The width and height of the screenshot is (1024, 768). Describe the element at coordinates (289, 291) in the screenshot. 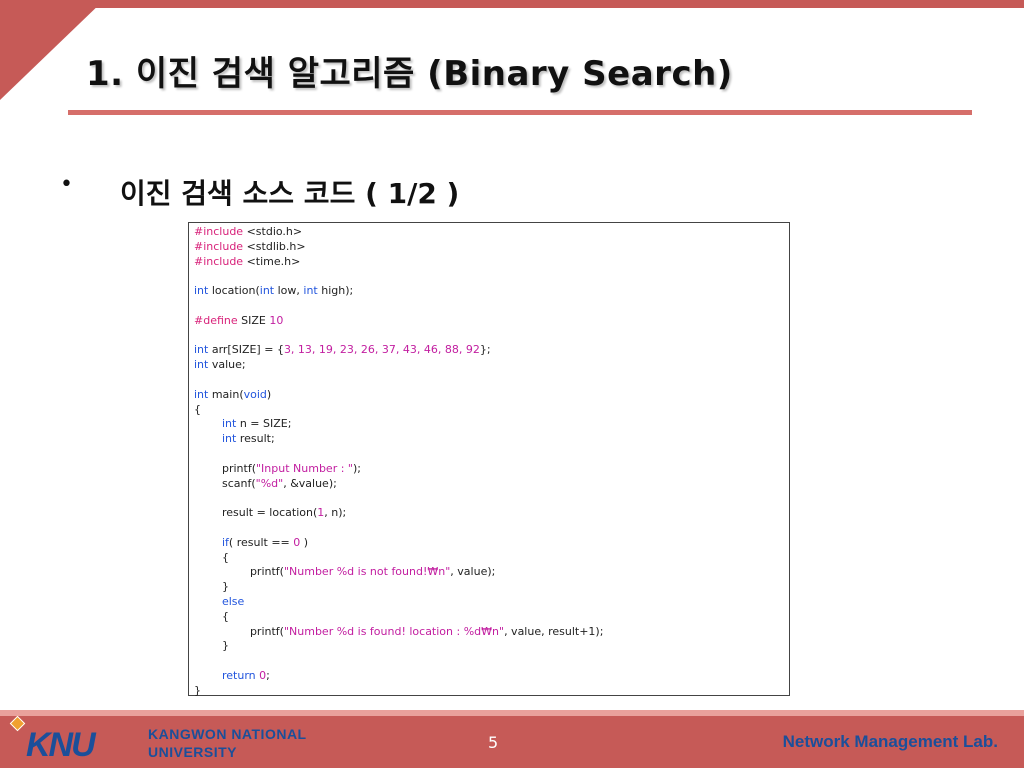

I see `code-token: low,` at that location.